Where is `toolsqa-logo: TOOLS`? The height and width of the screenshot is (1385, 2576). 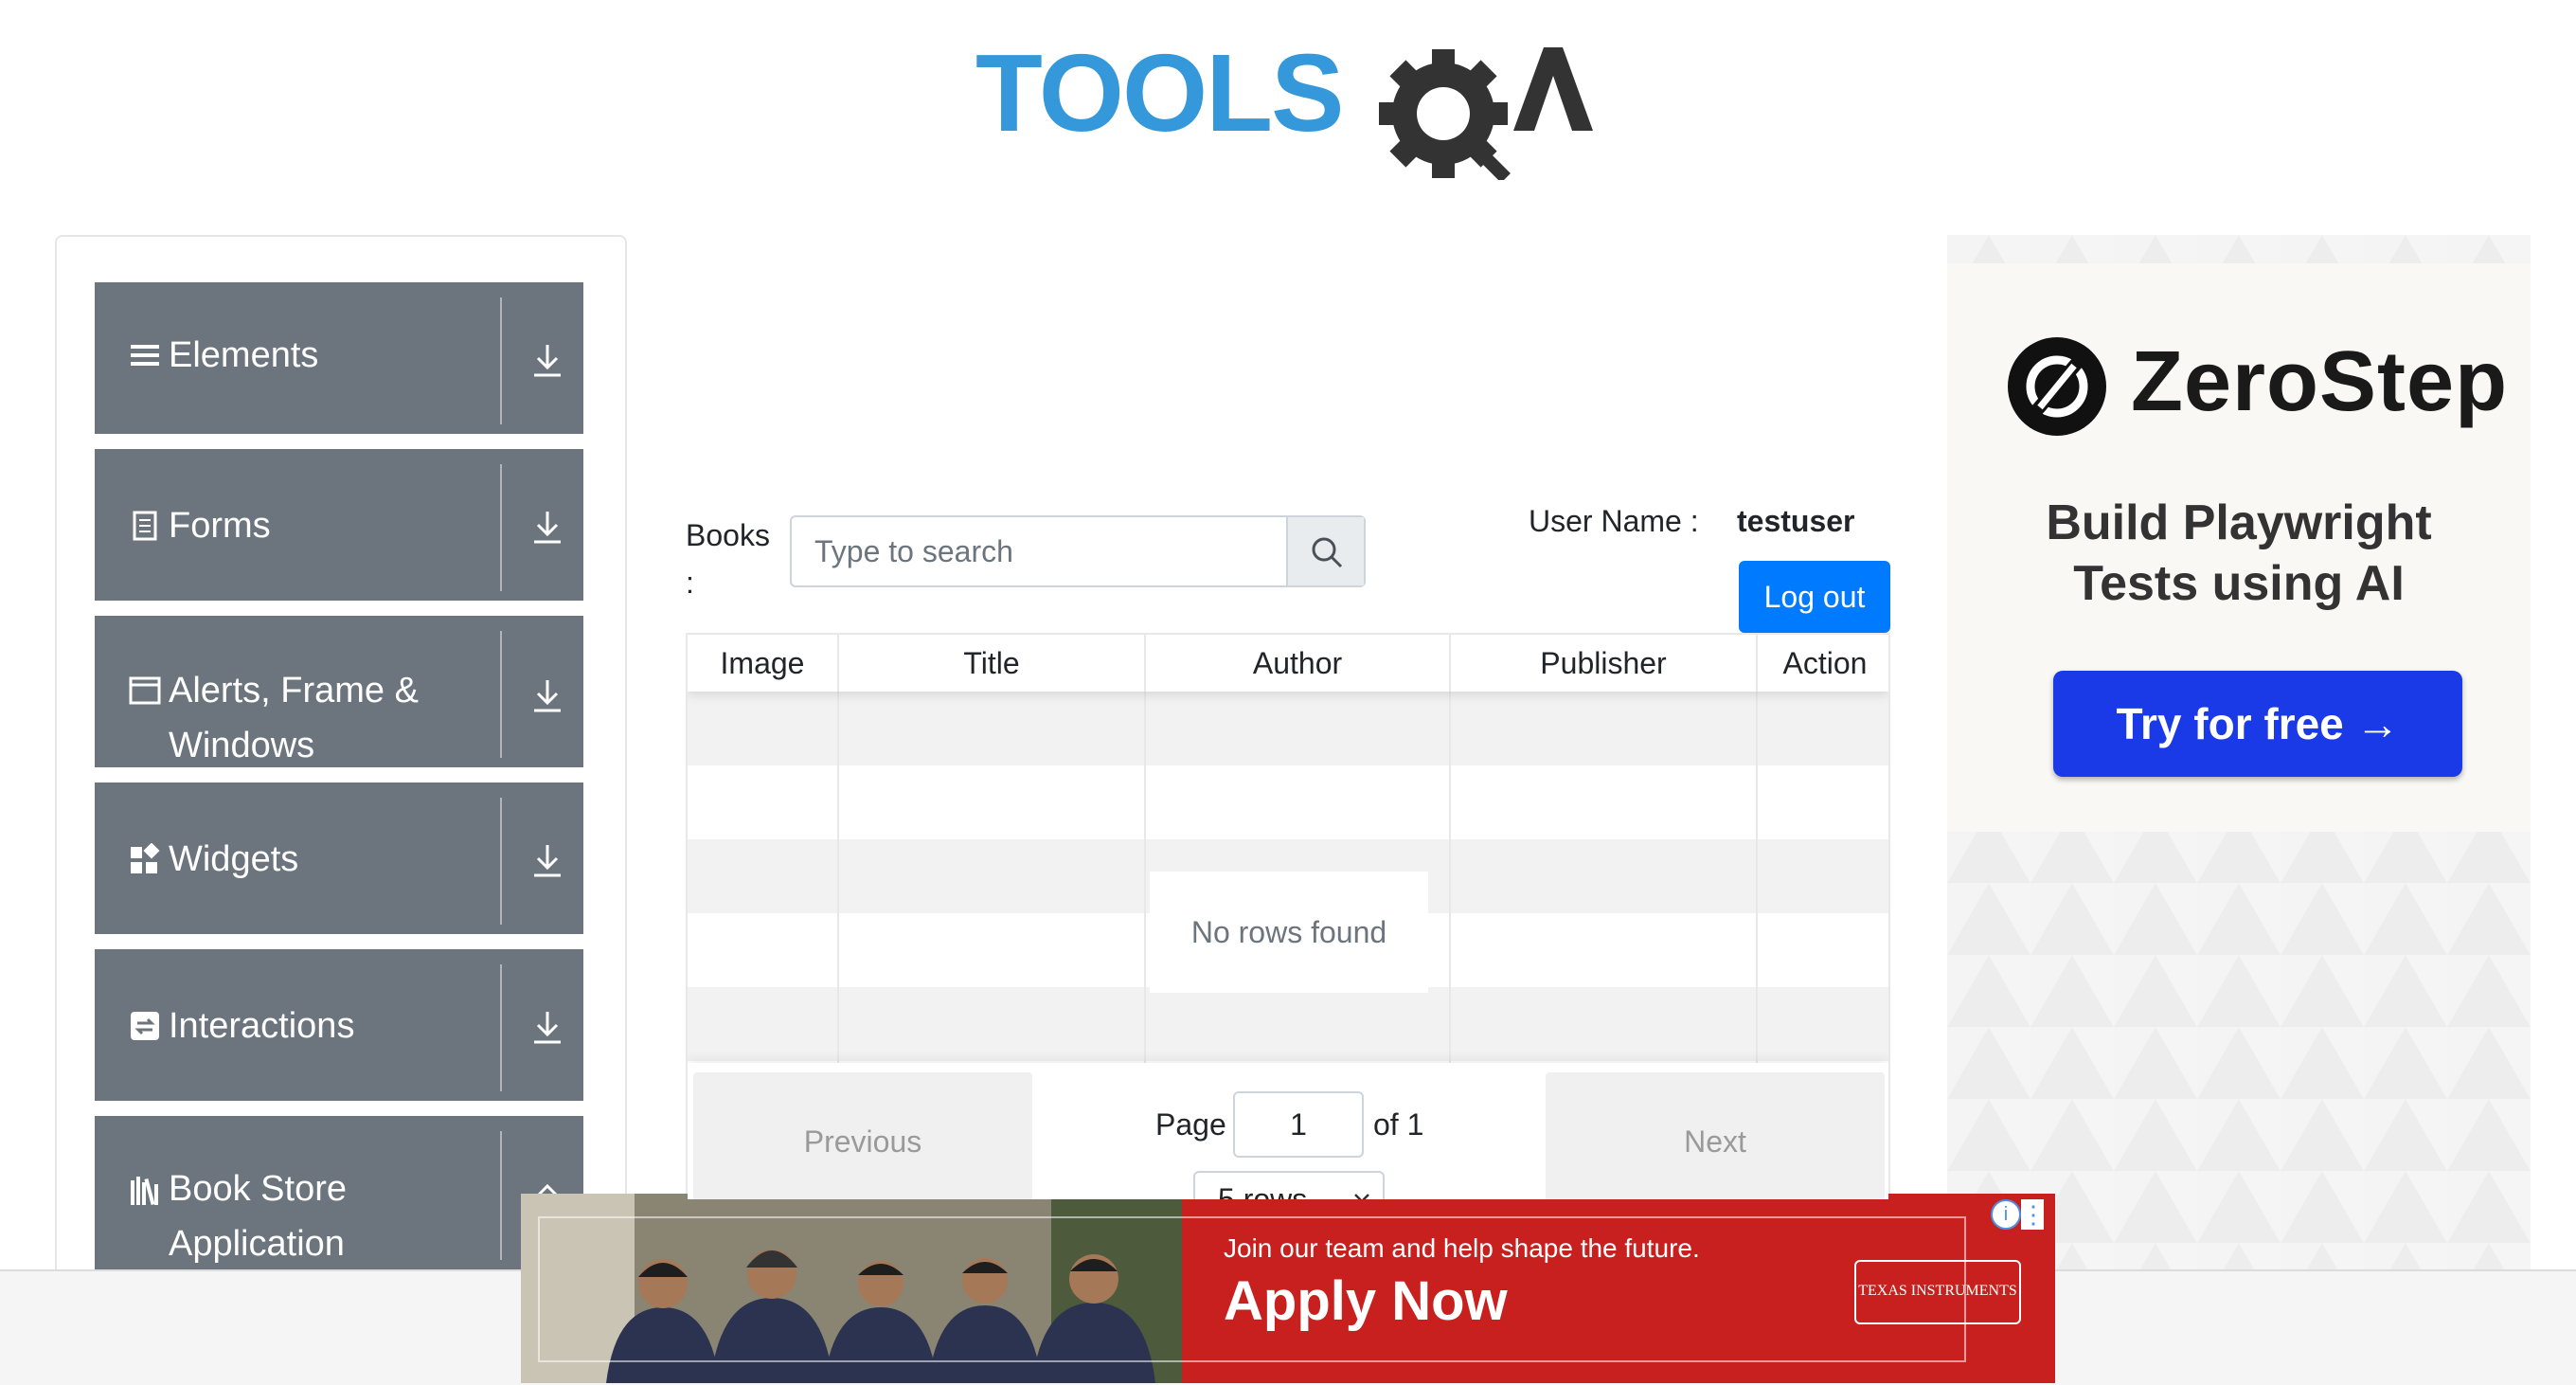 toolsqa-logo: TOOLS is located at coordinates (1288, 101).